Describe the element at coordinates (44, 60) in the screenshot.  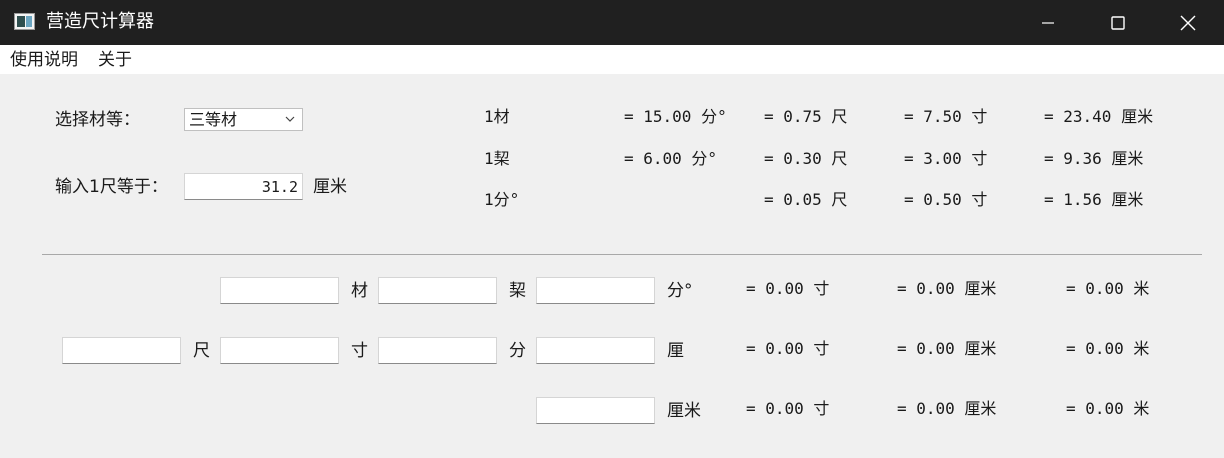
I see `menu-item-instructions: 使用说明` at that location.